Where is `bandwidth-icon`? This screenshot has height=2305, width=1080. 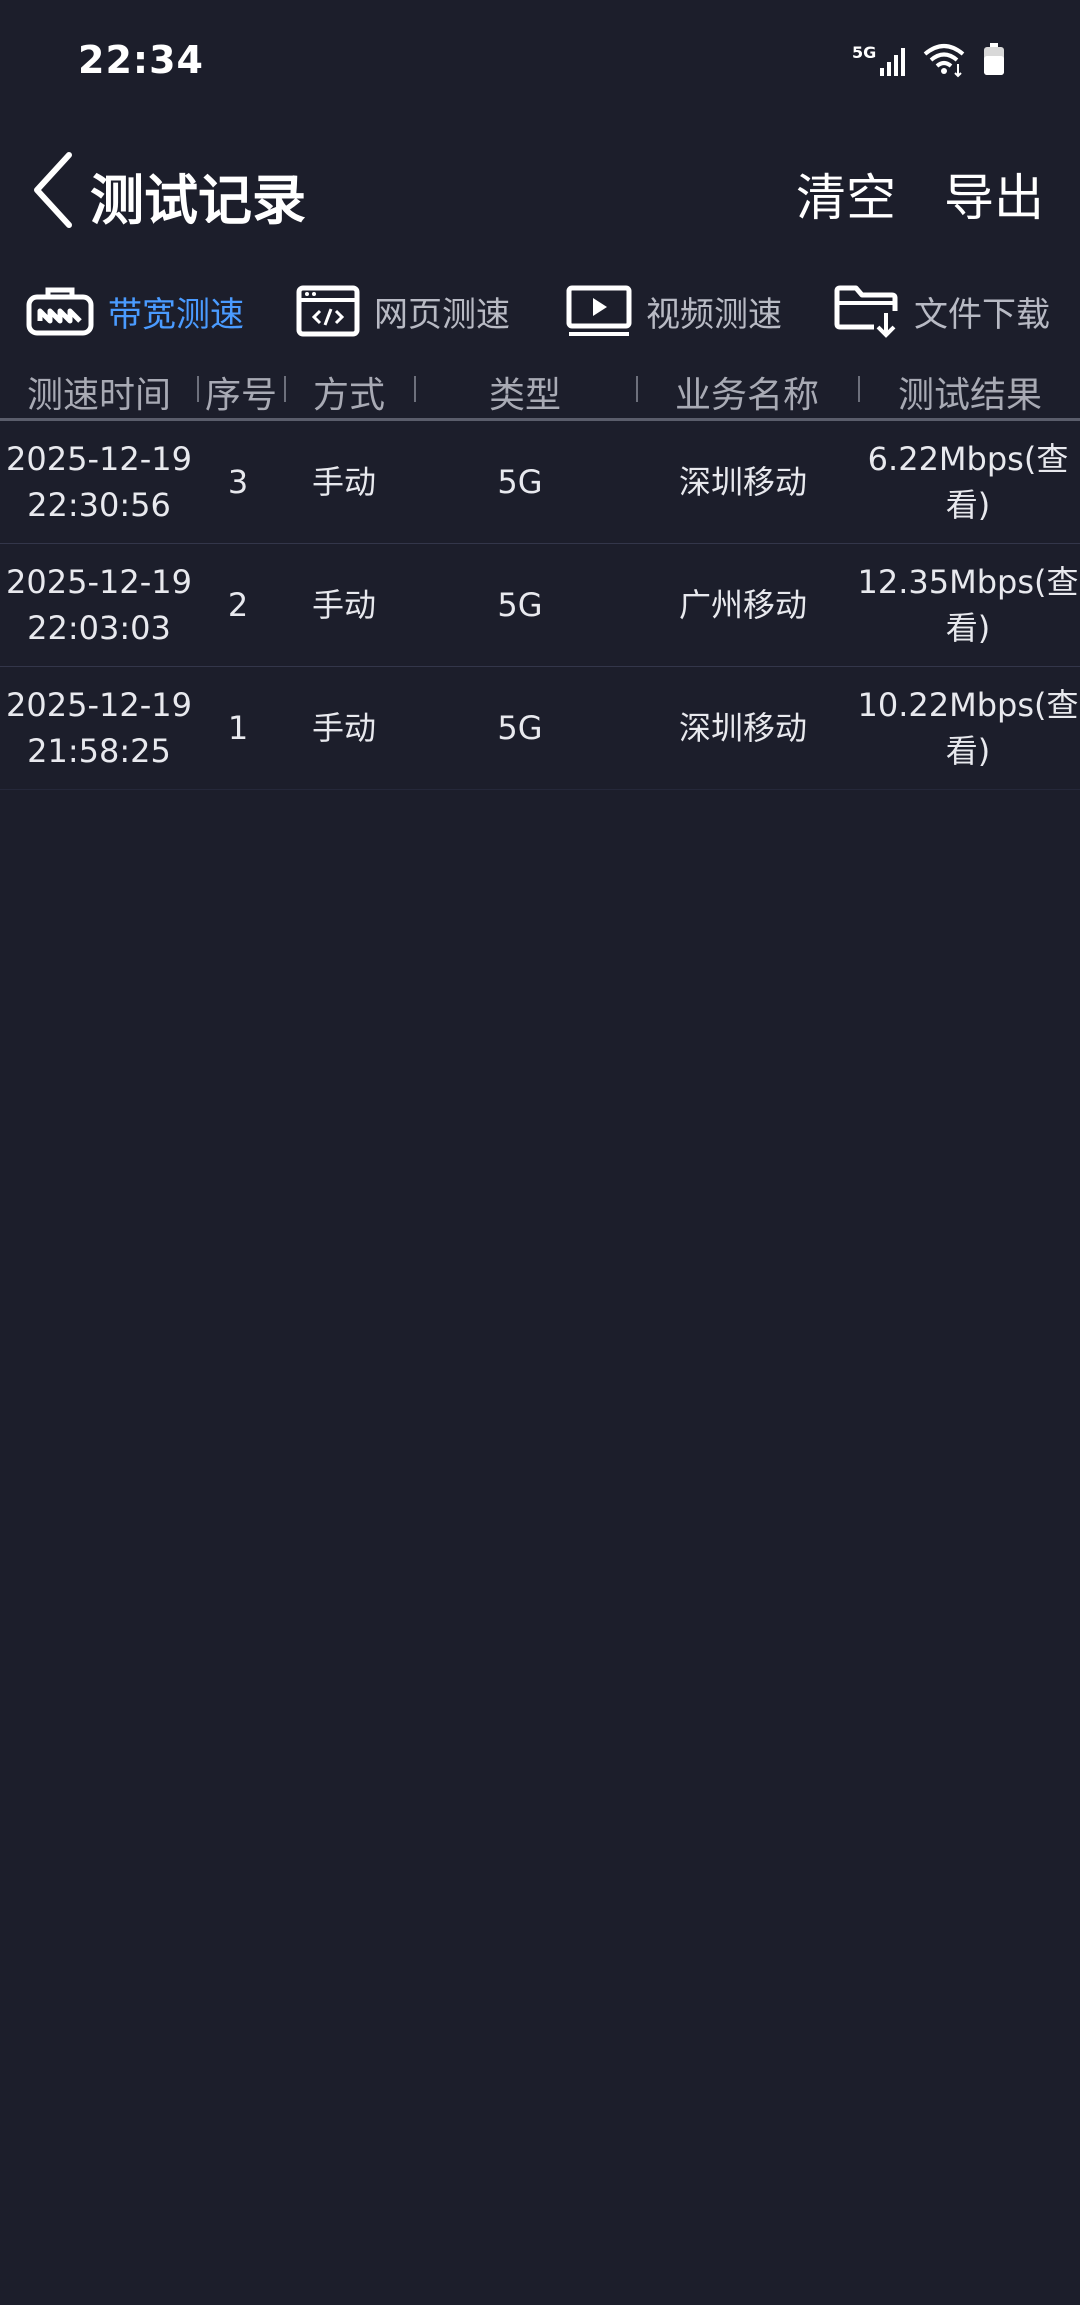
bandwidth-icon is located at coordinates (60, 311).